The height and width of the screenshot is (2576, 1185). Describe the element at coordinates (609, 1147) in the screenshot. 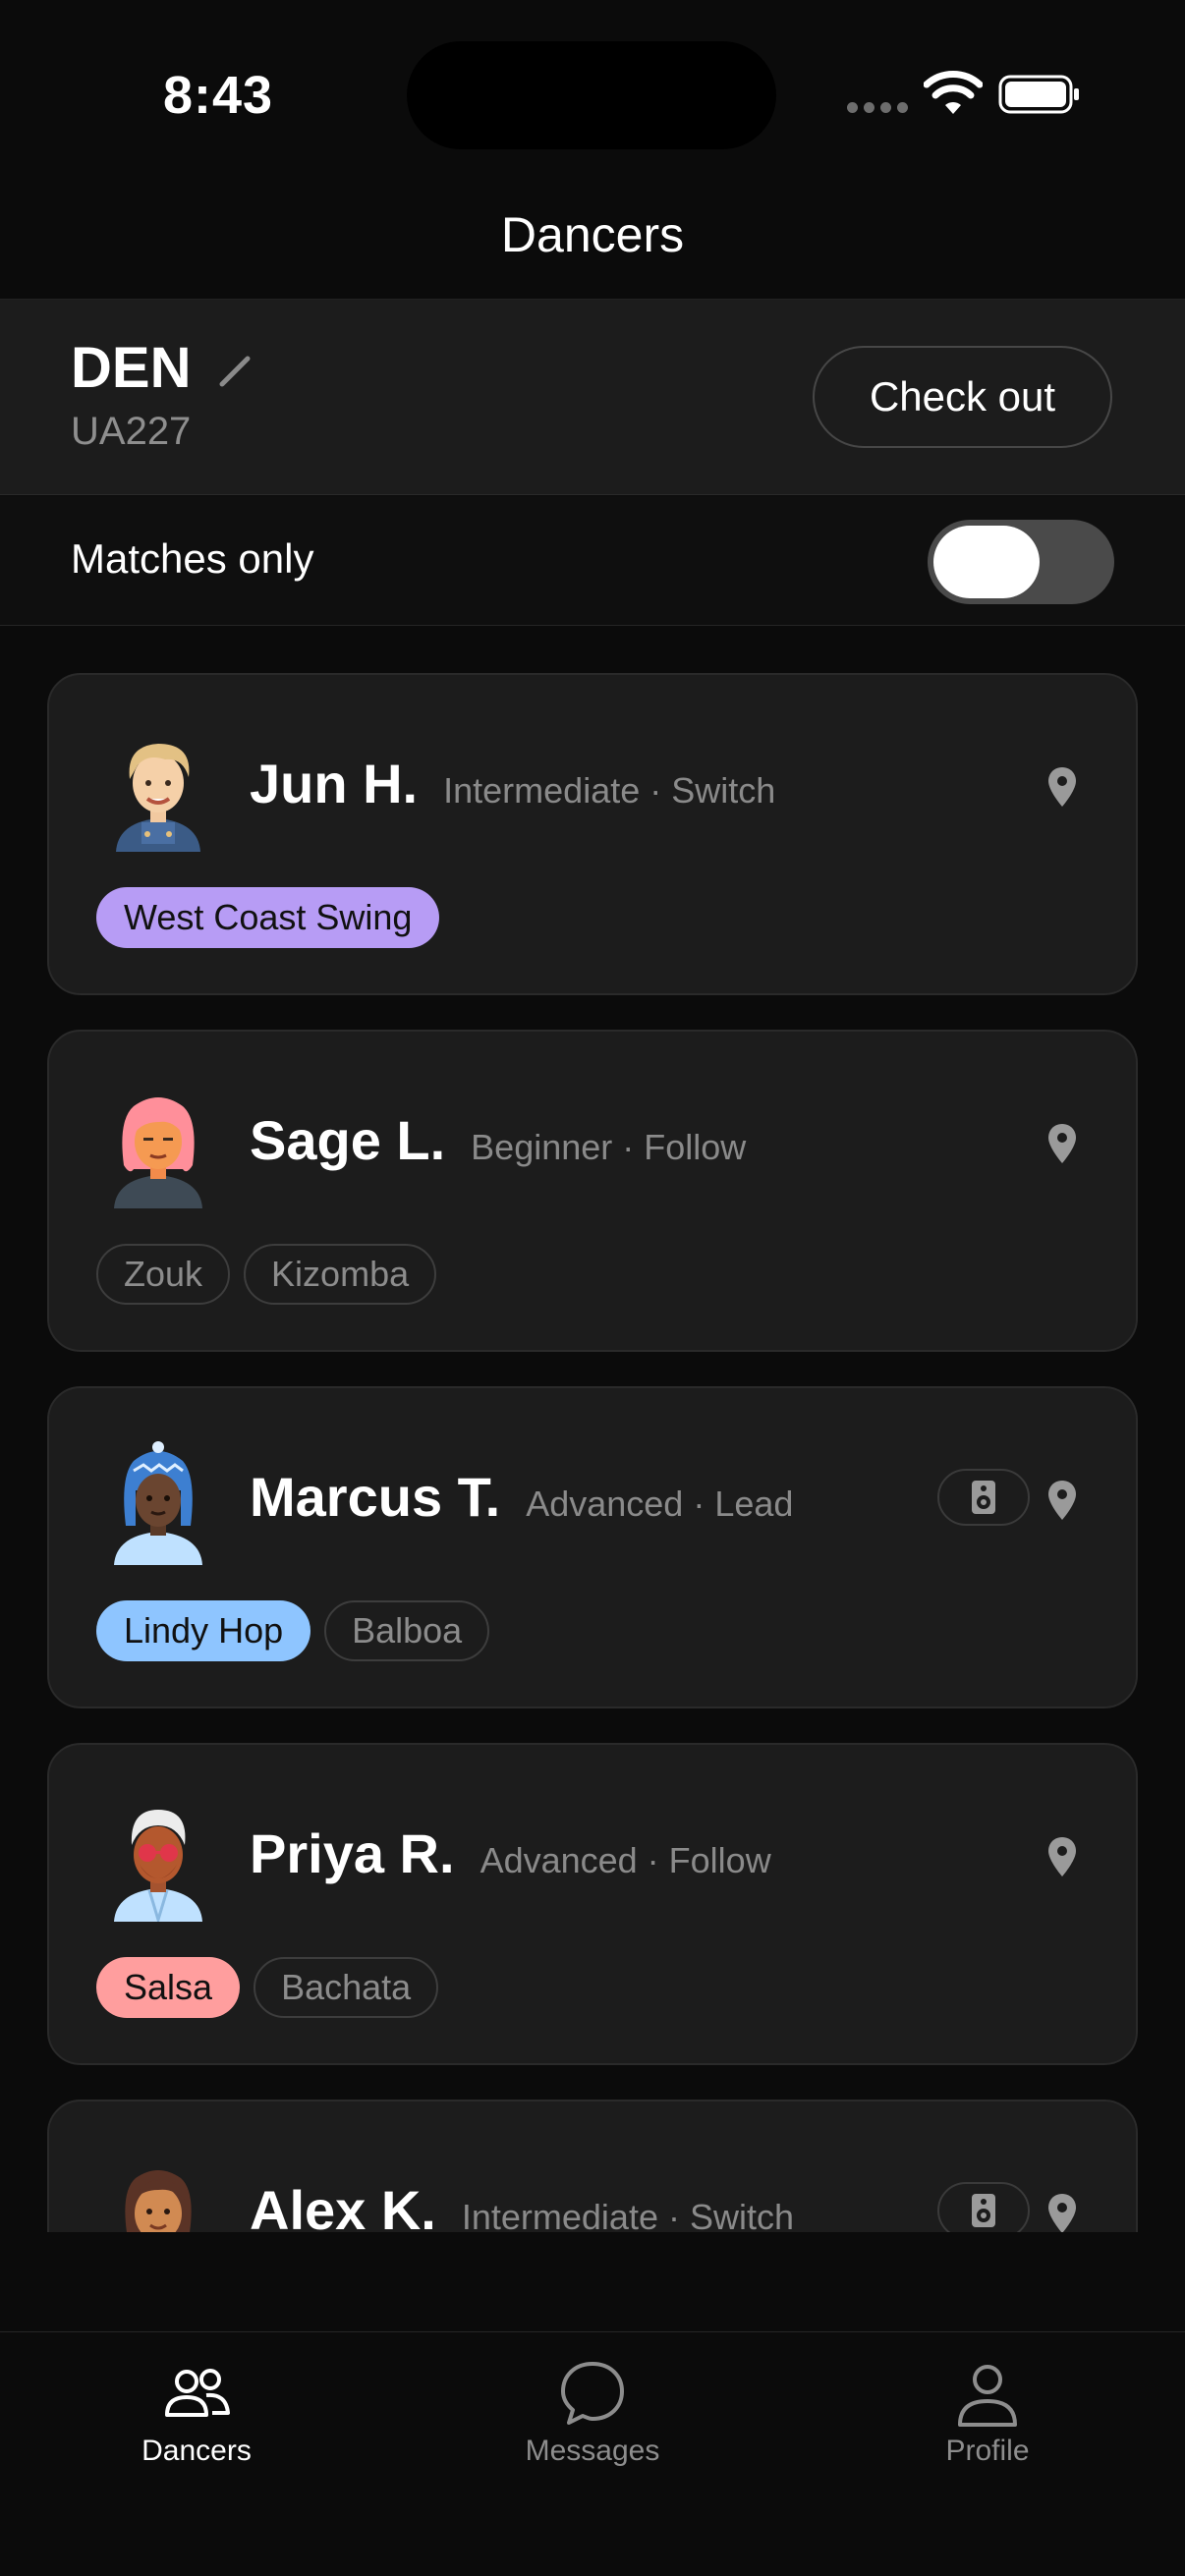

I see `dancer-level-role: Beginner · Follow` at that location.